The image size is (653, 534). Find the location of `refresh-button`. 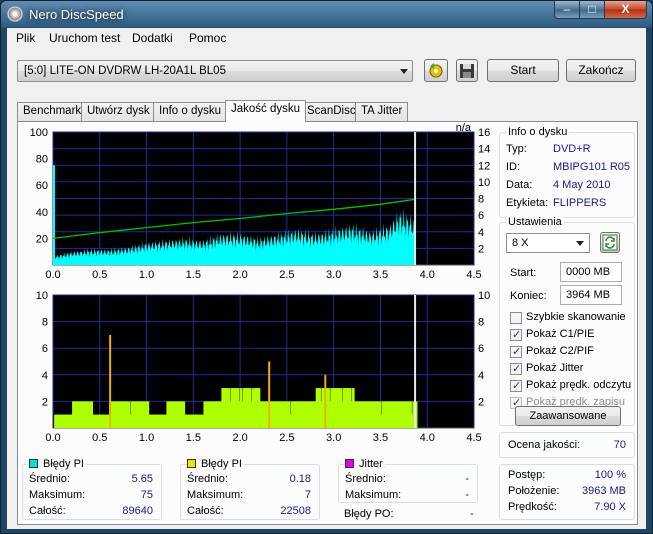

refresh-button is located at coordinates (610, 242).